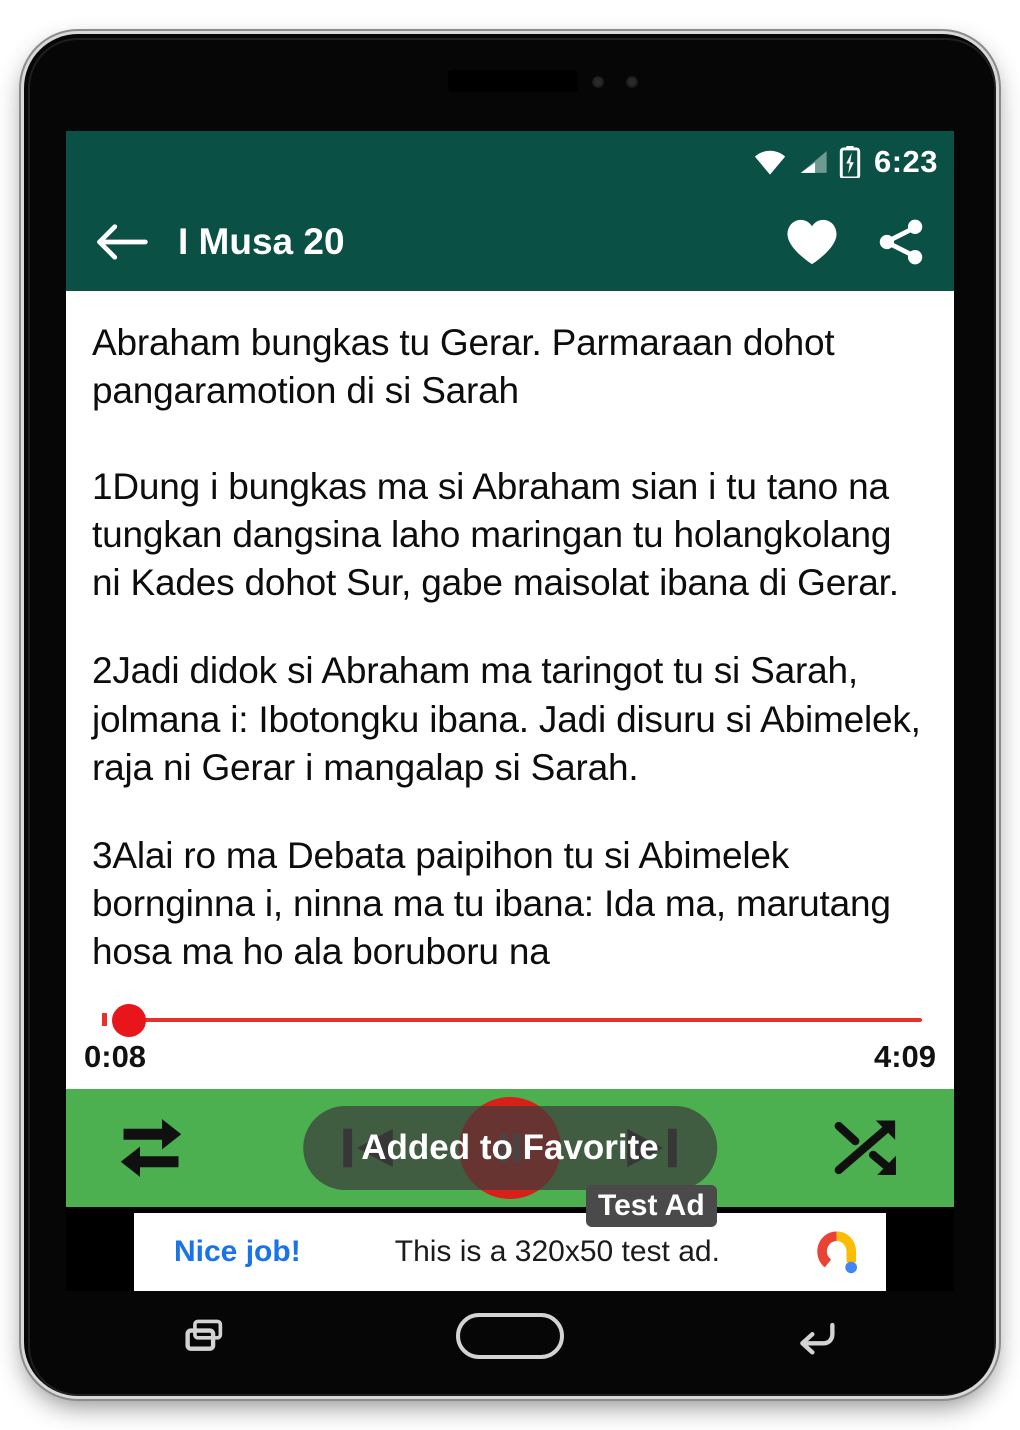 This screenshot has width=1020, height=1430. I want to click on player-controls-bar: Added to Favorite, so click(510, 1148).